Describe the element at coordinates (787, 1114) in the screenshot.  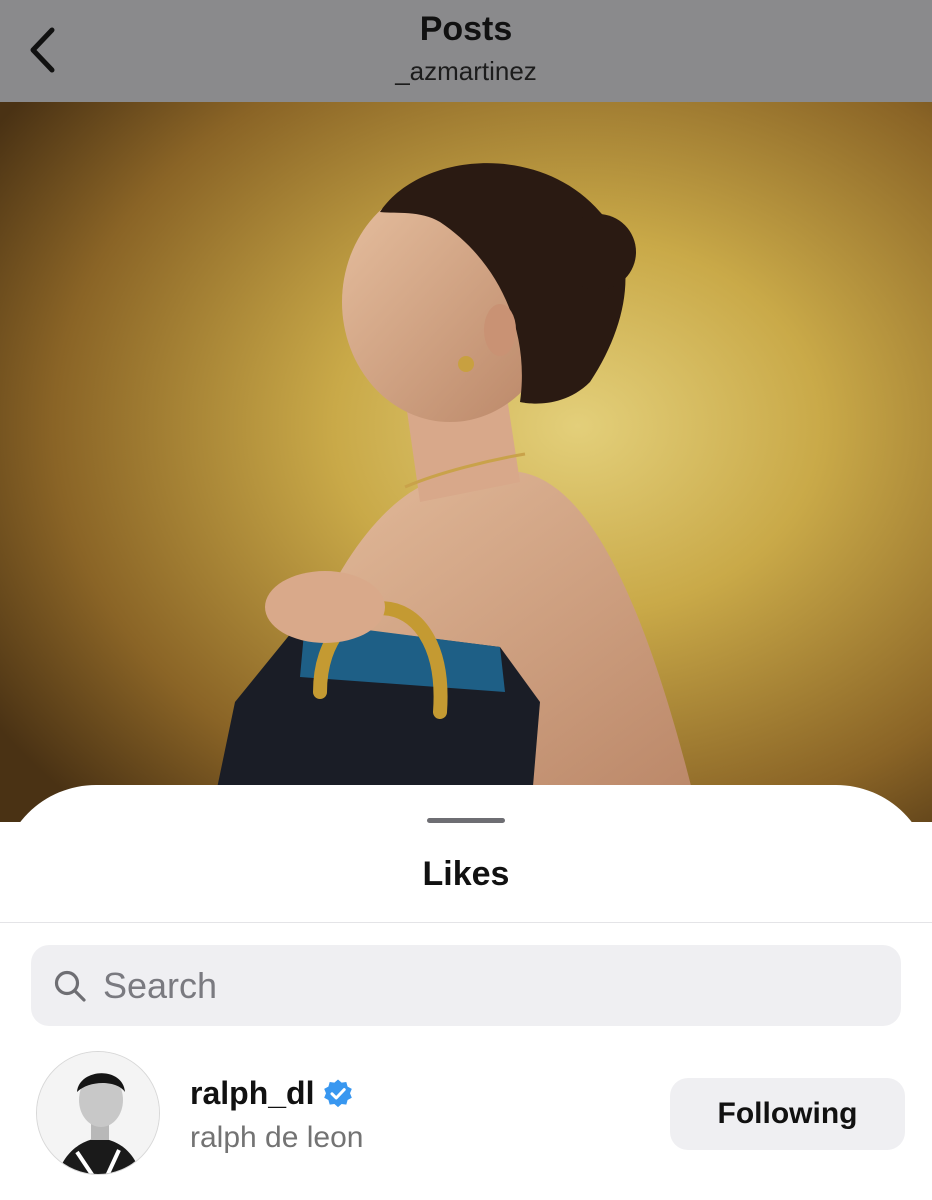
I see `following-button: Following` at that location.